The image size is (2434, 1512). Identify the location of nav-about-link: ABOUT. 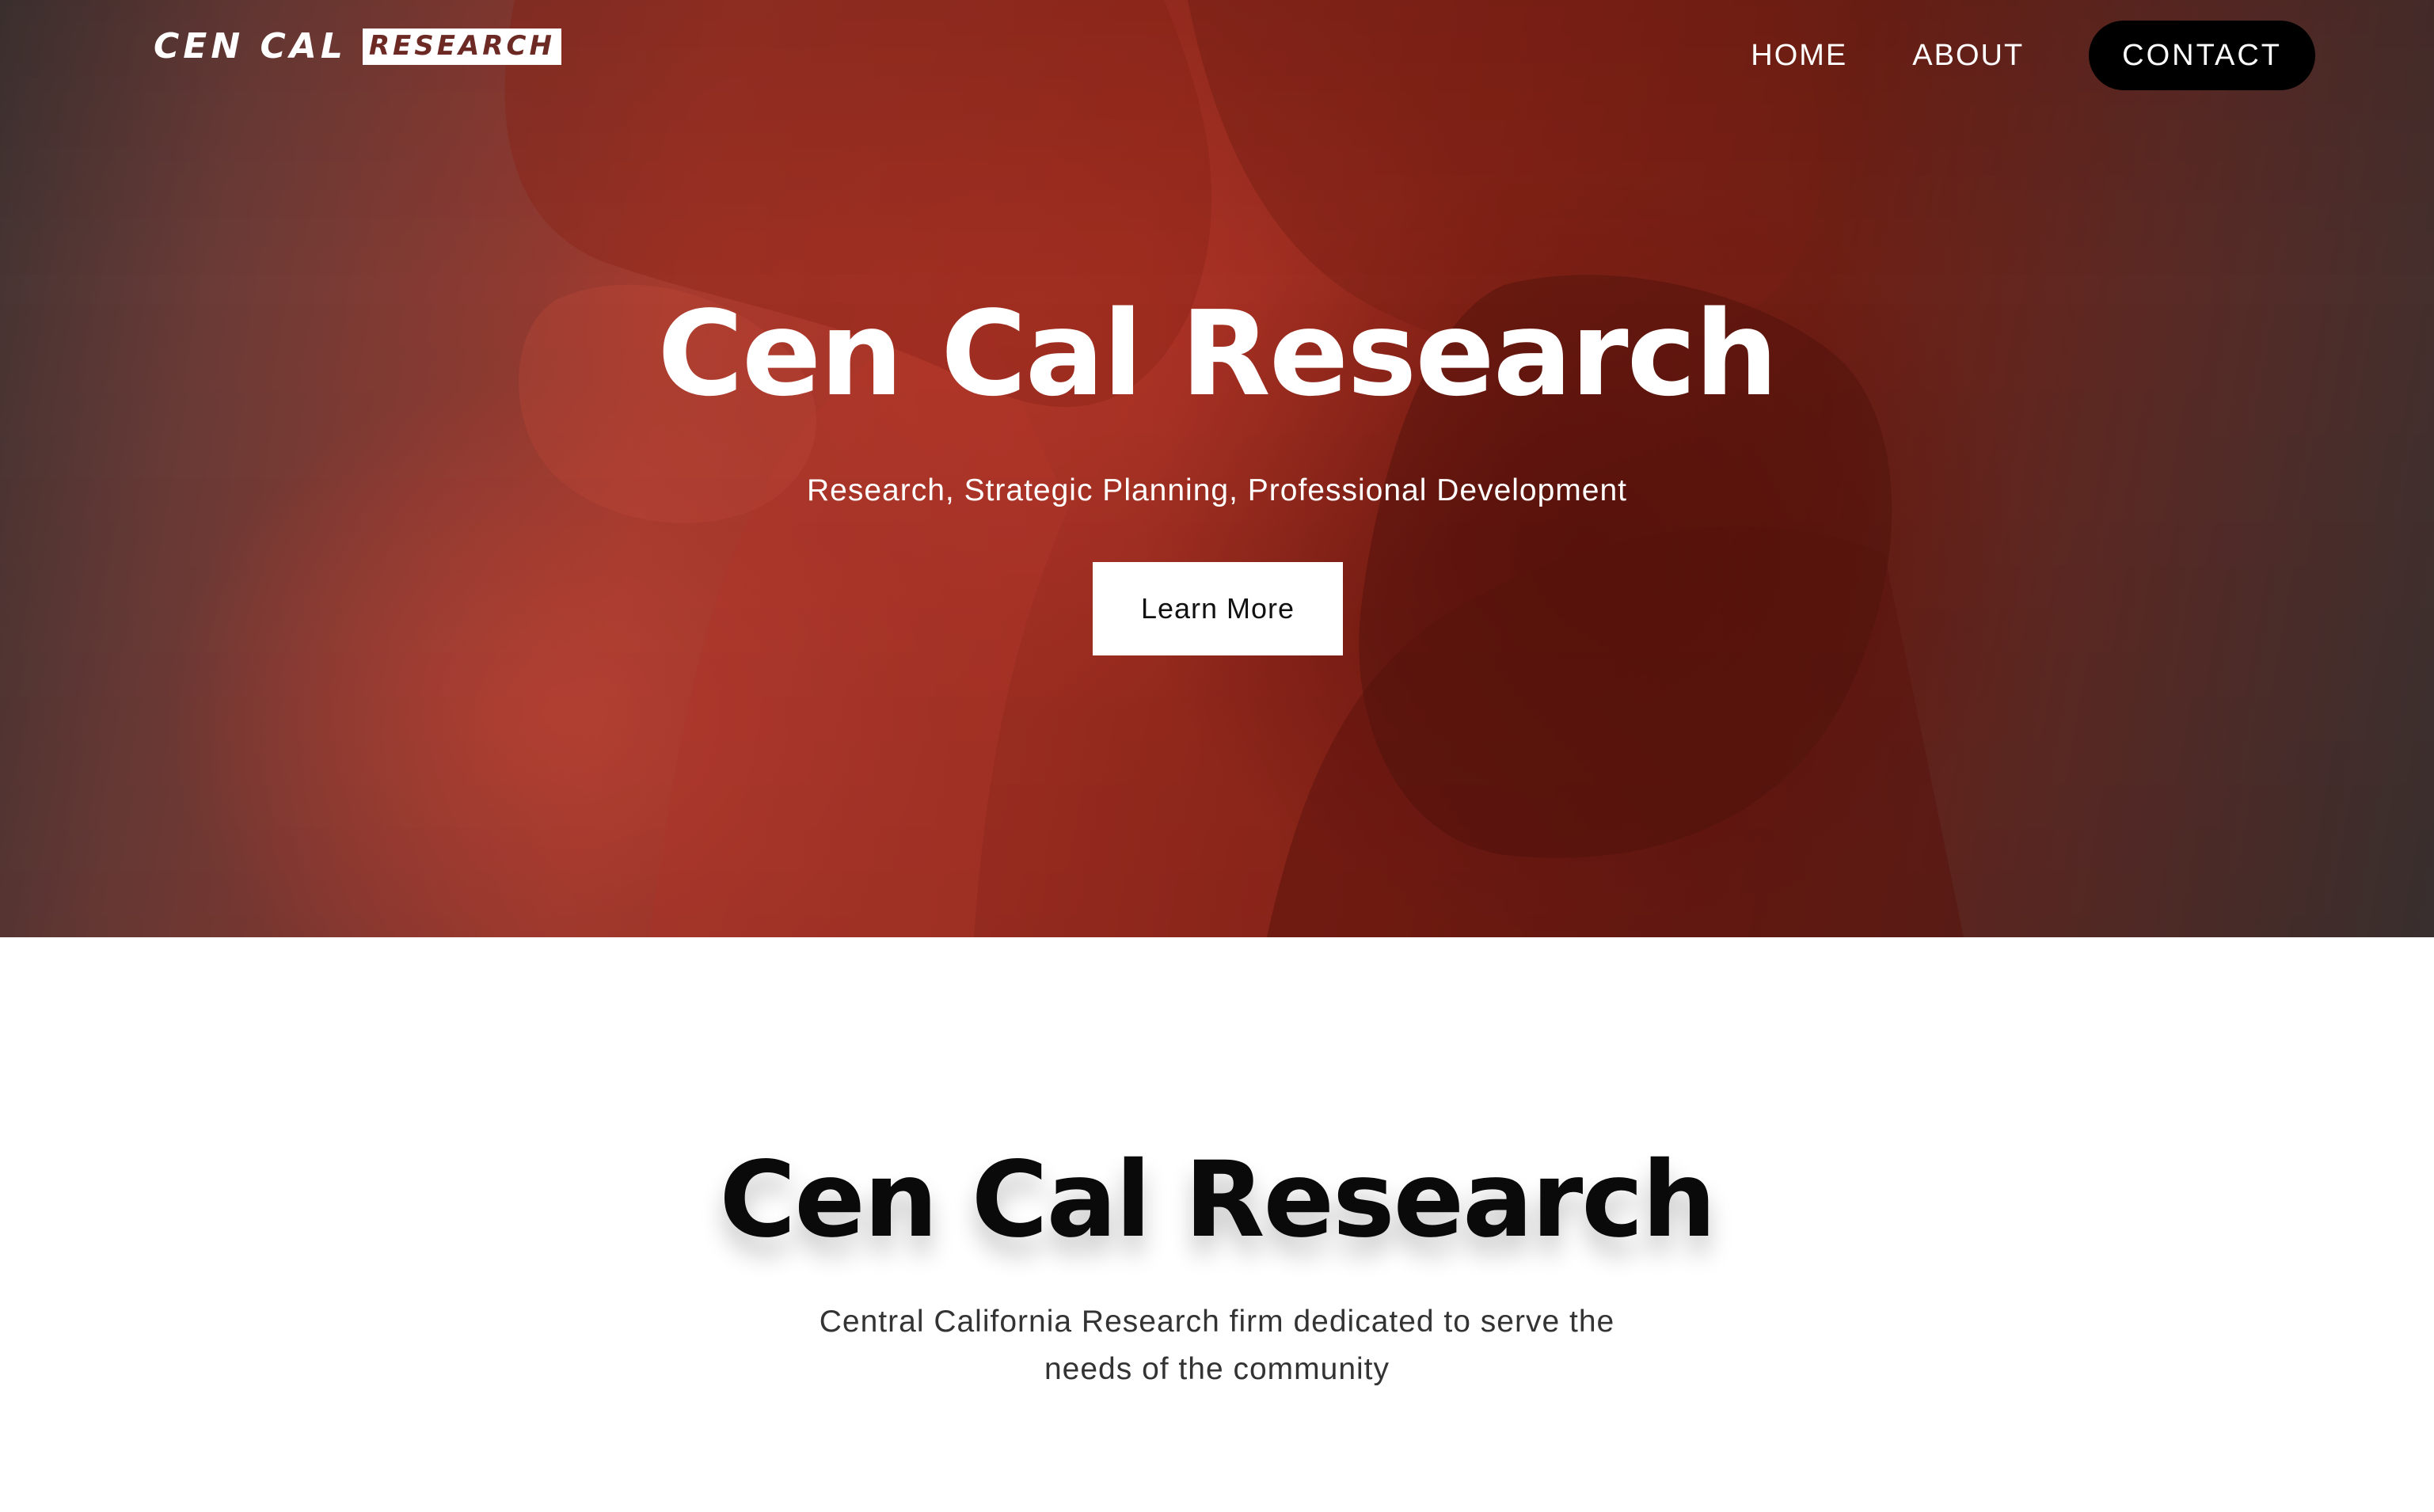
(1968, 56).